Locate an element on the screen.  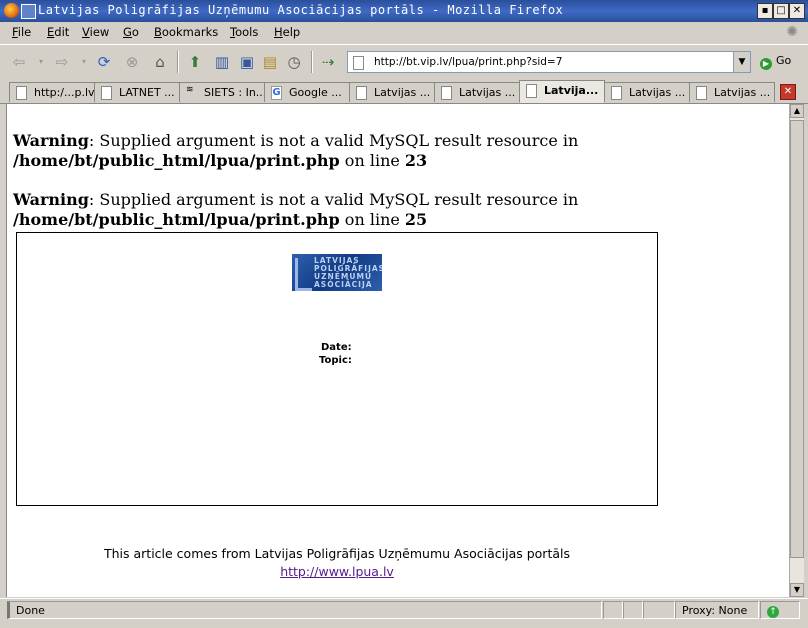
logo-line: ASOCIĀCIJA is located at coordinates (343, 284).